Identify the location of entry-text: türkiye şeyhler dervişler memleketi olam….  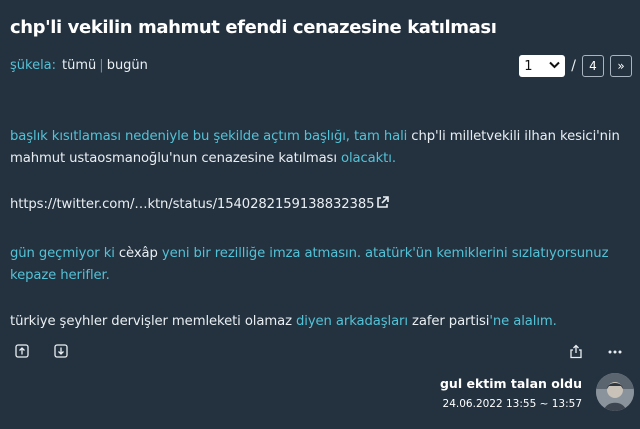
(153, 321).